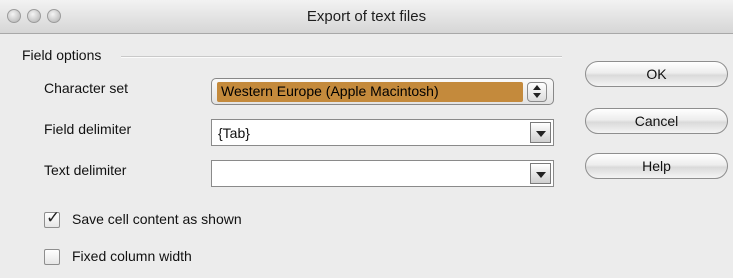 The height and width of the screenshot is (278, 733). What do you see at coordinates (537, 92) in the screenshot?
I see `updown-stepper-icon` at bounding box center [537, 92].